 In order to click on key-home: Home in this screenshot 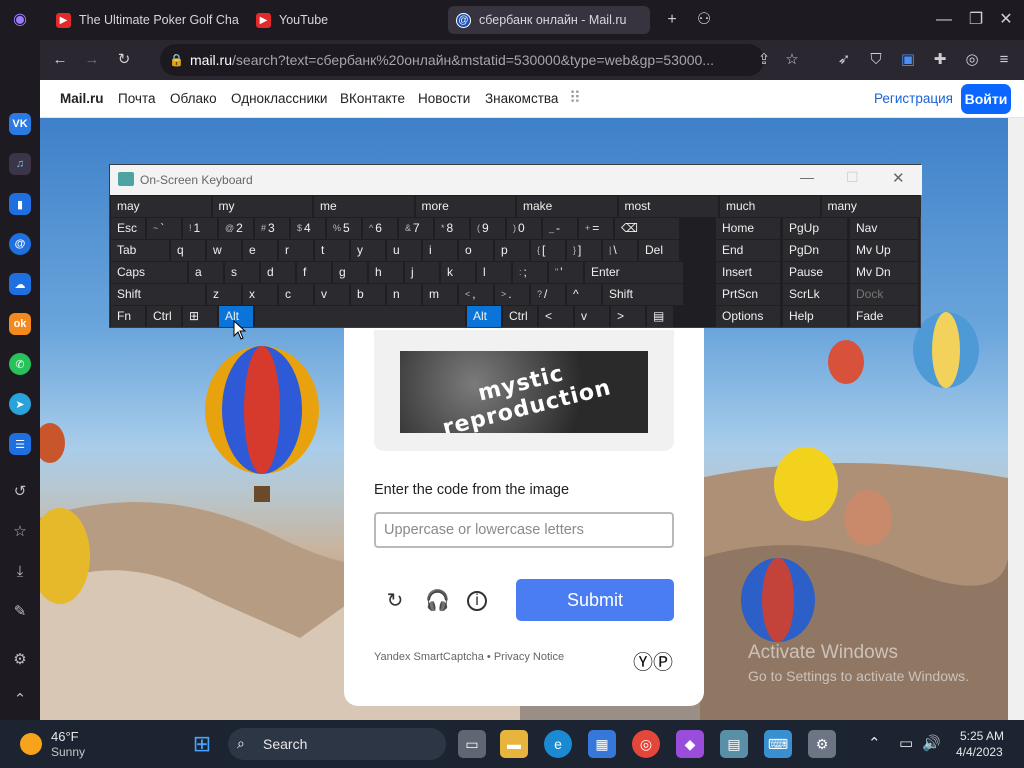, I will do `click(748, 228)`.